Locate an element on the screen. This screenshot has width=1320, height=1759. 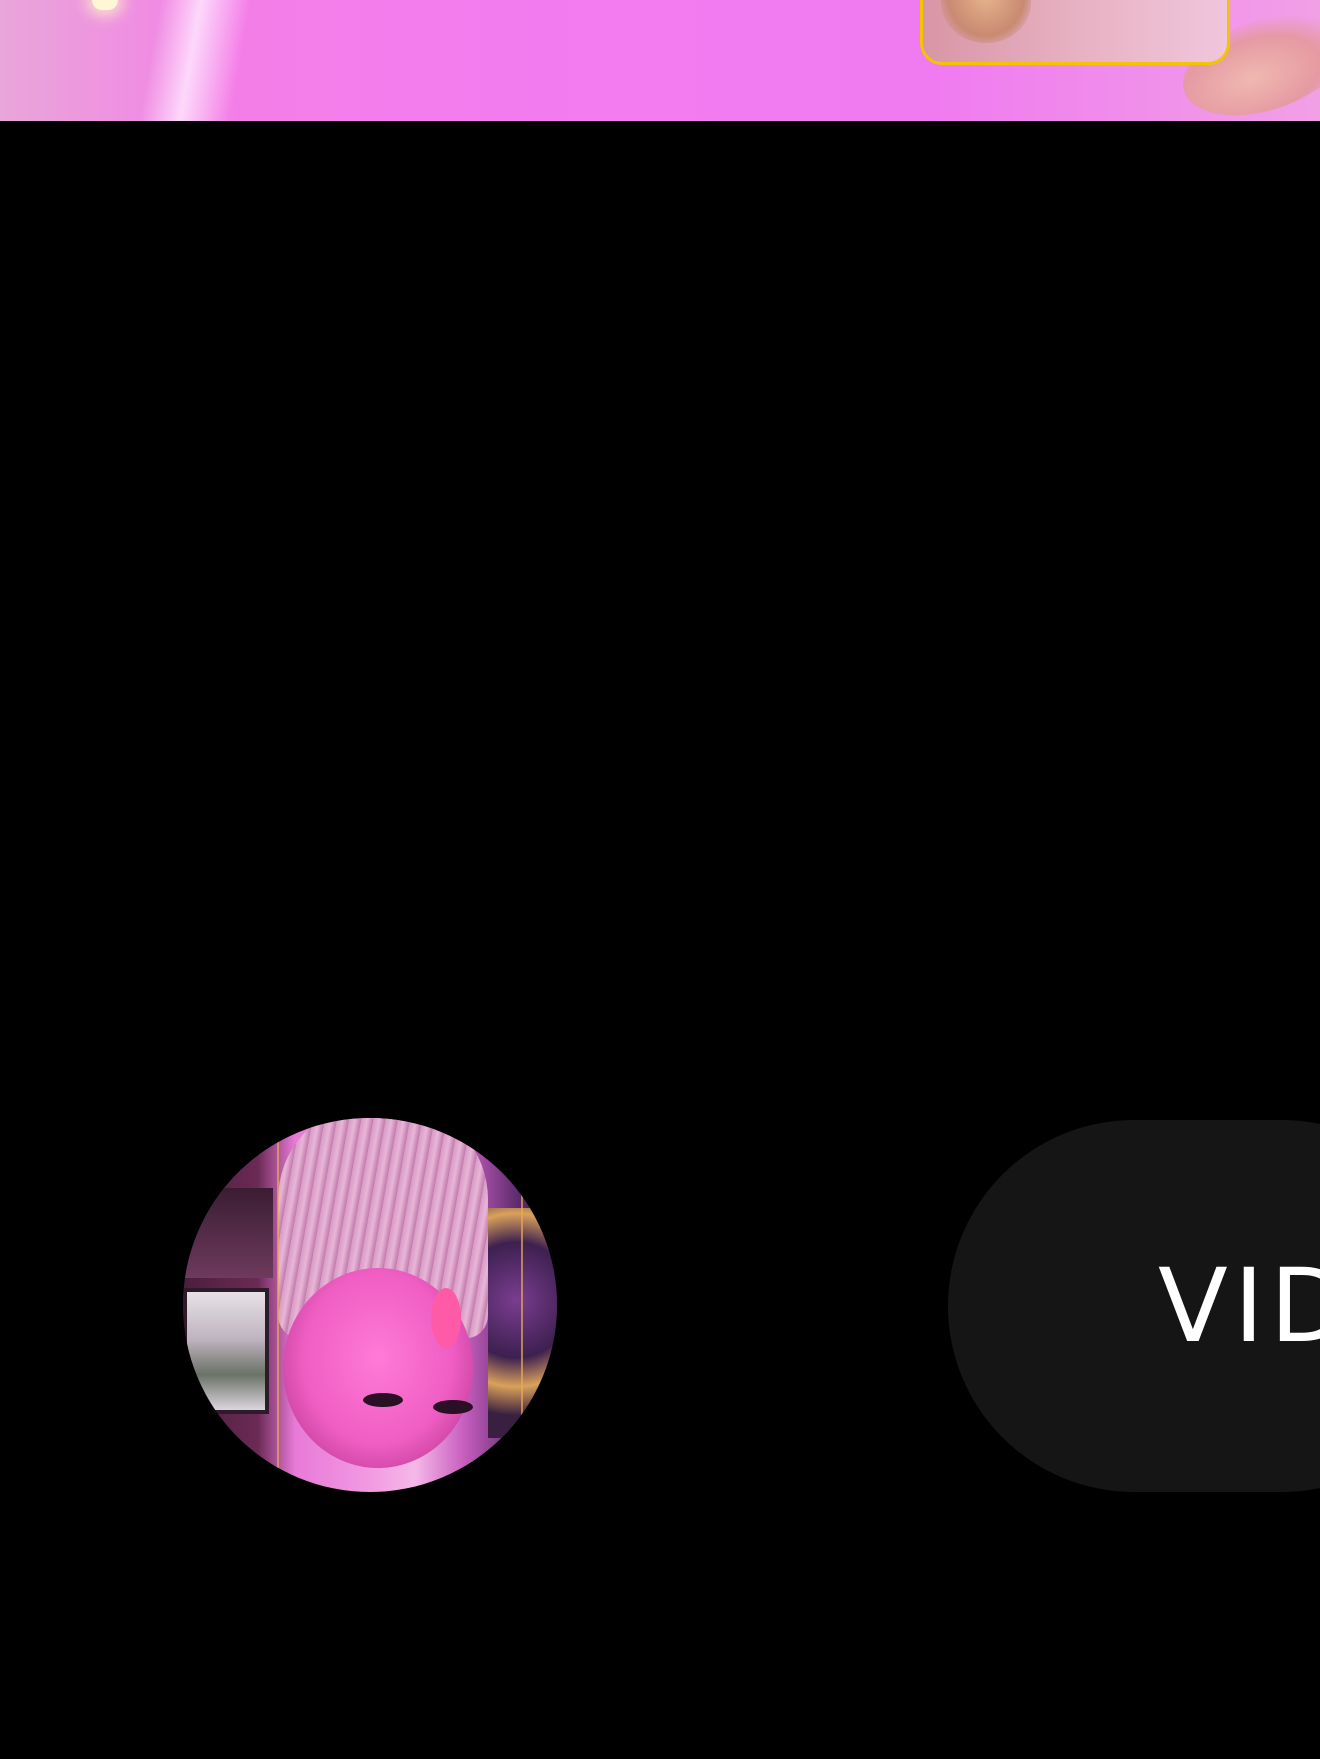
thumbnail-eye-right is located at coordinates (453, 1407).